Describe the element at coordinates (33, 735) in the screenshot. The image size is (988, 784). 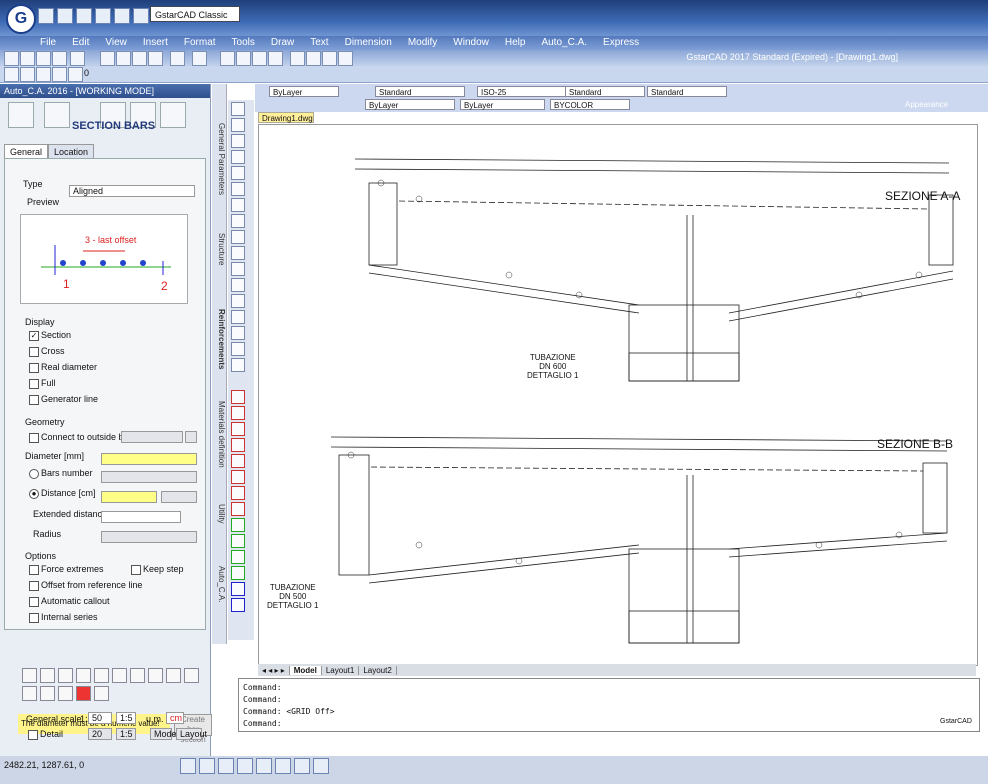
I see `detail-checkbox` at that location.